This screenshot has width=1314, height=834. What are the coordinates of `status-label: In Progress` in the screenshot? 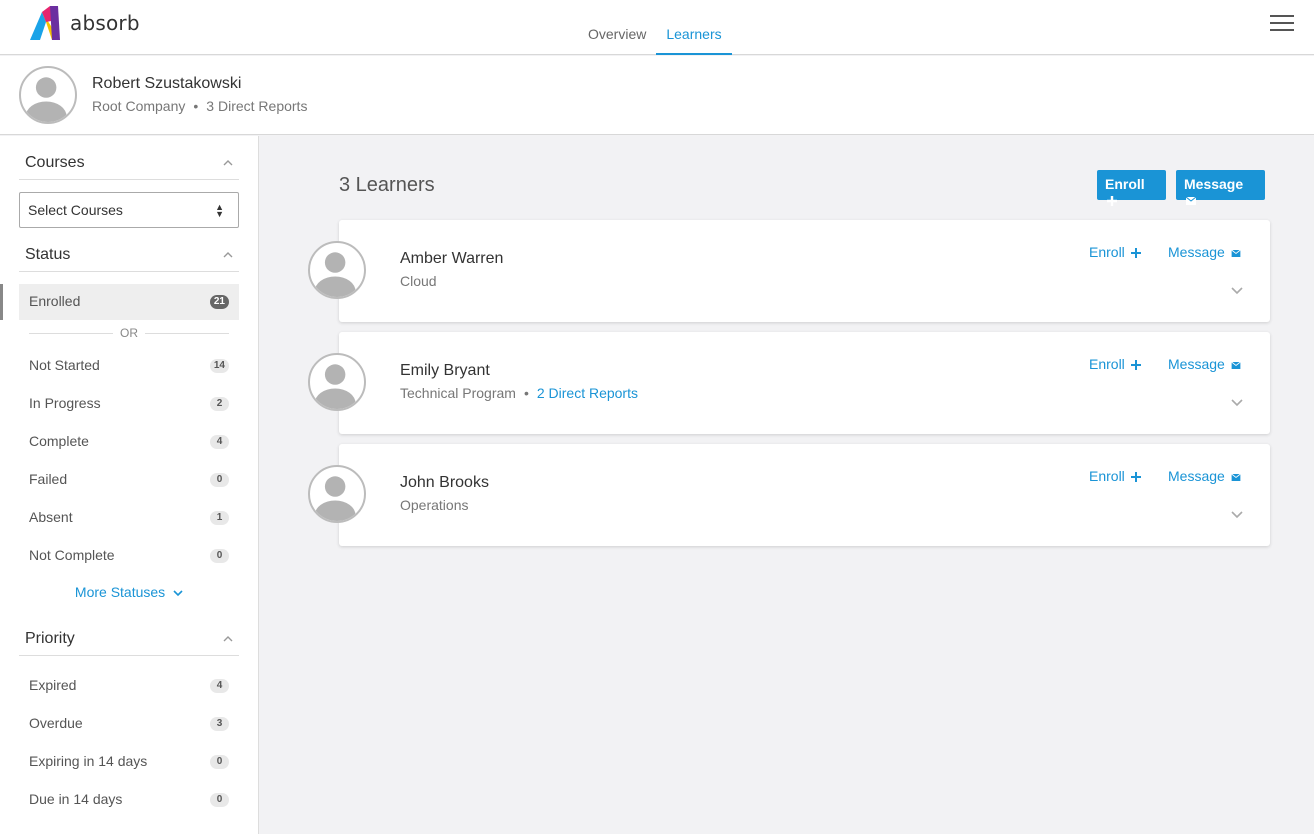 It's located at (65, 403).